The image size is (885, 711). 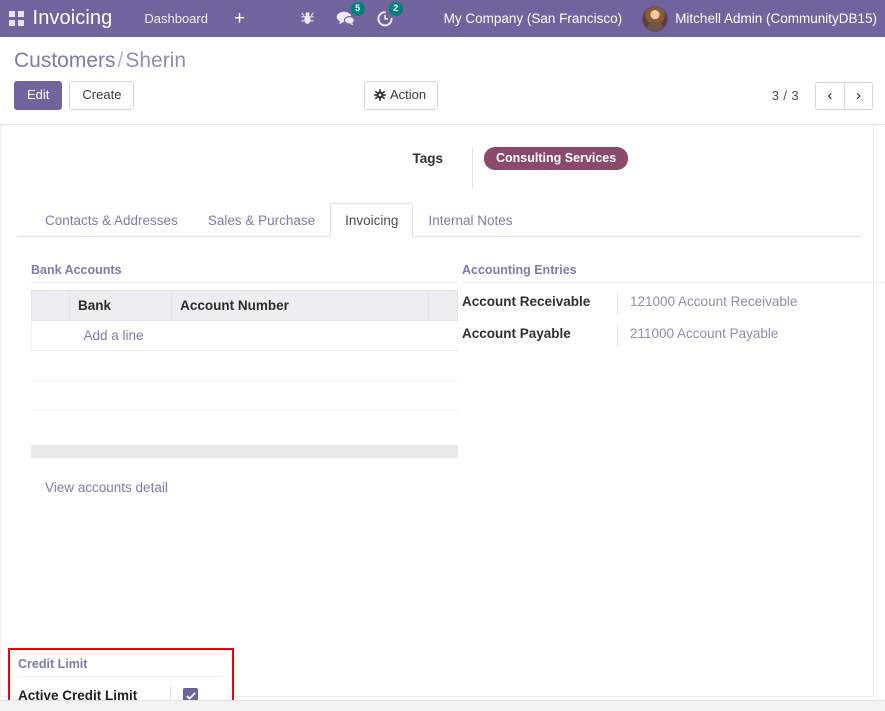 I want to click on bank-accounts-table: Bank Account Number Add a line, so click(x=244, y=350).